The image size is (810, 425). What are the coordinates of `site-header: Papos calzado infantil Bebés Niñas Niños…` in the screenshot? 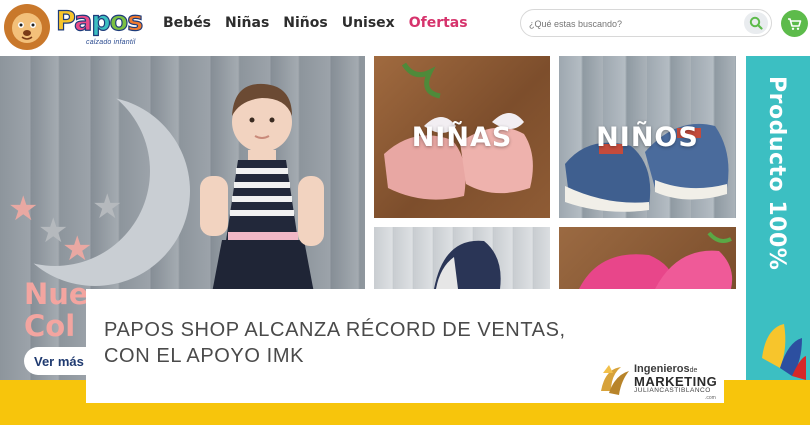 It's located at (405, 27).